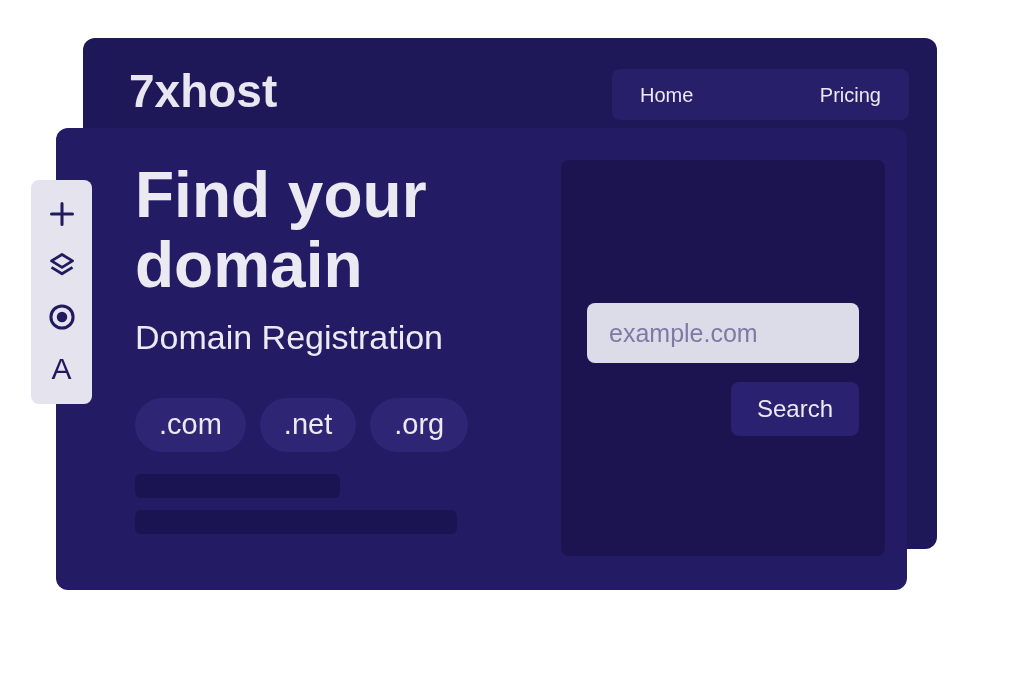 The height and width of the screenshot is (683, 1024). Describe the element at coordinates (850, 94) in the screenshot. I see `nav-link: Pricing` at that location.